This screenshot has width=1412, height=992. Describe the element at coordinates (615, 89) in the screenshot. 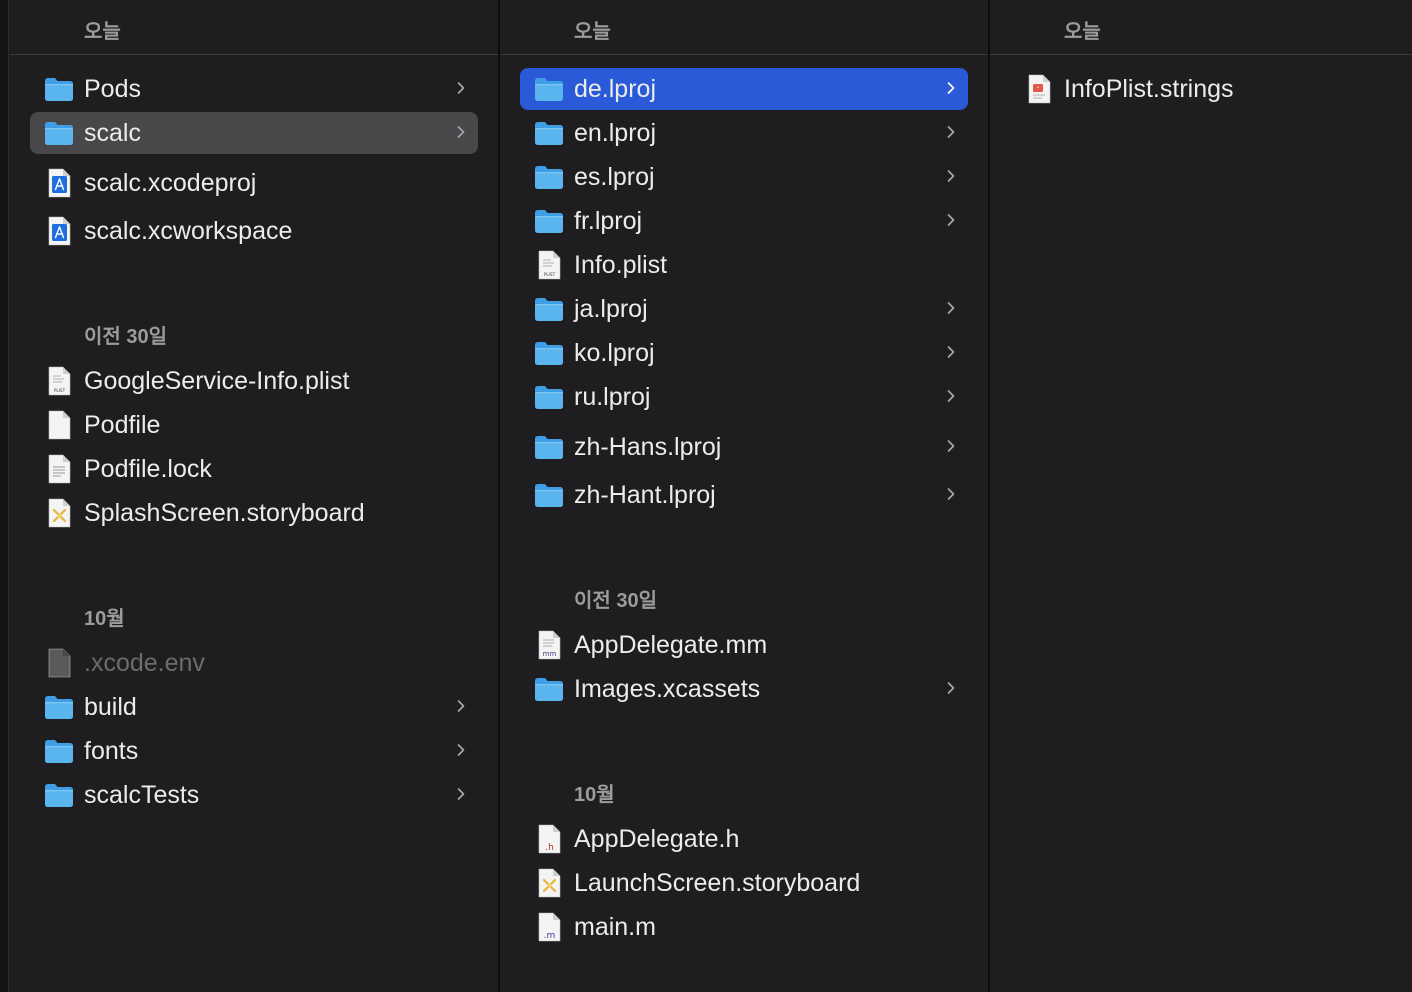

I see `item-name: de.lproj` at that location.